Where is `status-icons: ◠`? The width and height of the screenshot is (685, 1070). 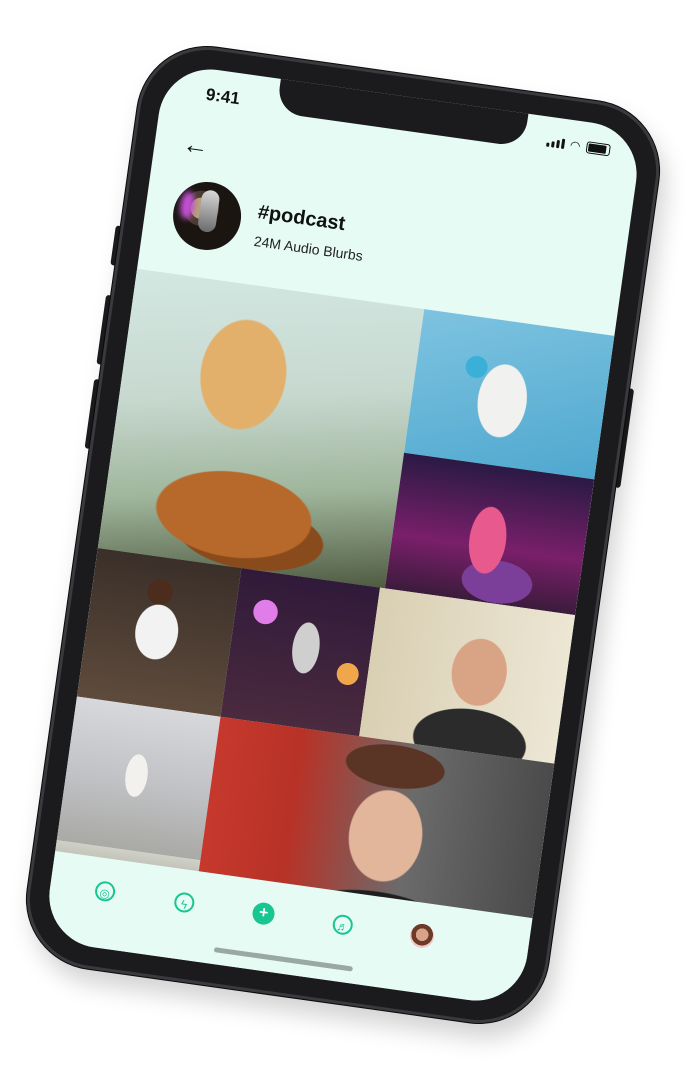
status-icons: ◠ is located at coordinates (578, 146).